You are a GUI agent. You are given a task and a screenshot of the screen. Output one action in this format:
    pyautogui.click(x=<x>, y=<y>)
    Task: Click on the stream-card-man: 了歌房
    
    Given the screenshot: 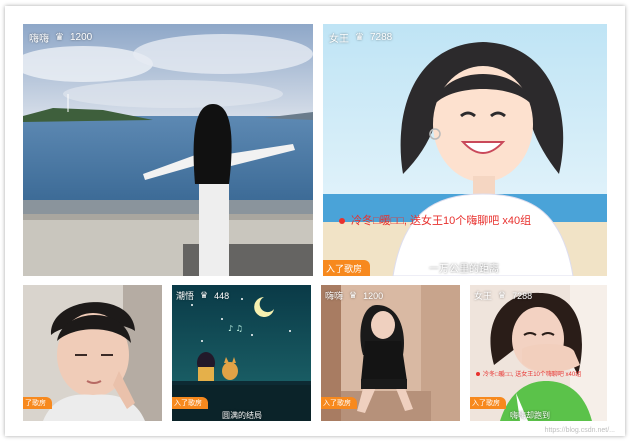 What is the action you would take?
    pyautogui.click(x=92, y=353)
    